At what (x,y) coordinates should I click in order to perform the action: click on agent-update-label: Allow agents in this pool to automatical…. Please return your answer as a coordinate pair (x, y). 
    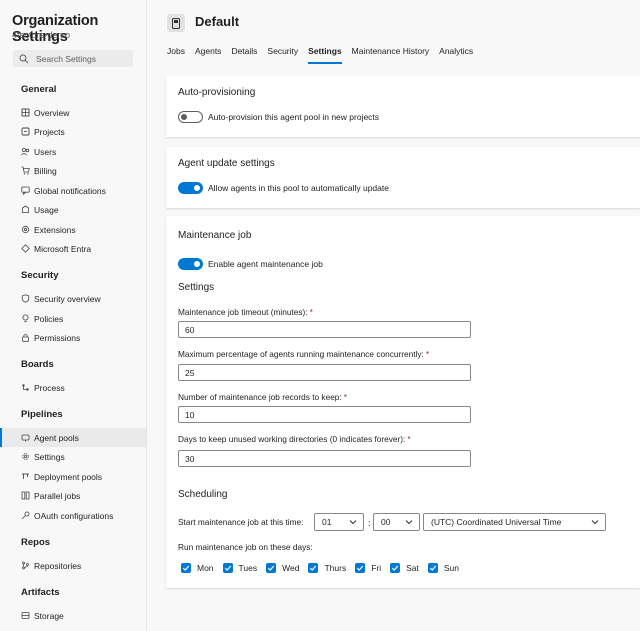
    Looking at the image, I should click on (298, 188).